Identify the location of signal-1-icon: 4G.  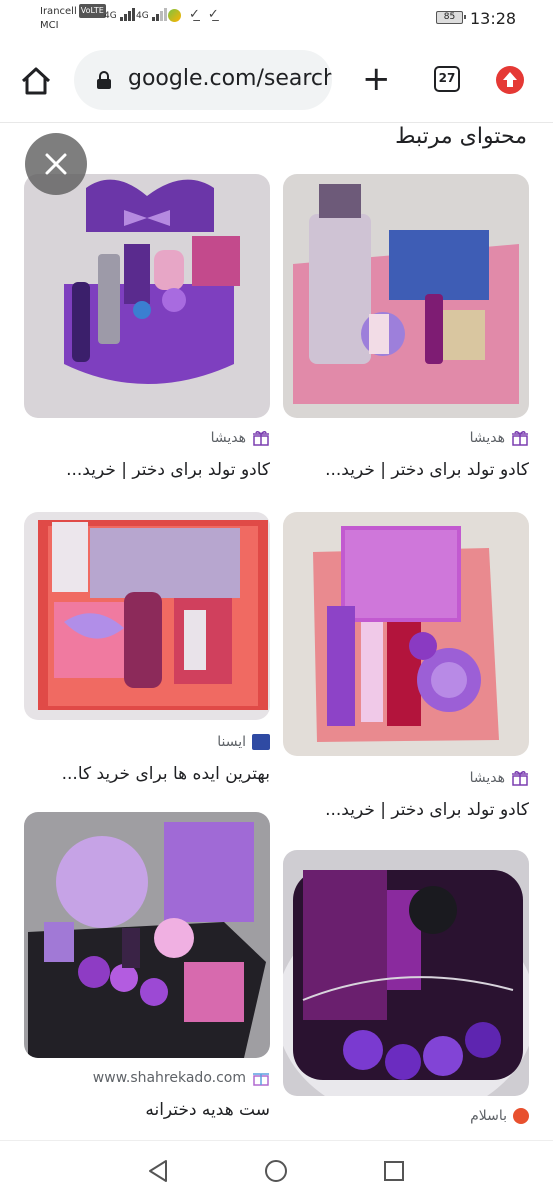
(120, 14).